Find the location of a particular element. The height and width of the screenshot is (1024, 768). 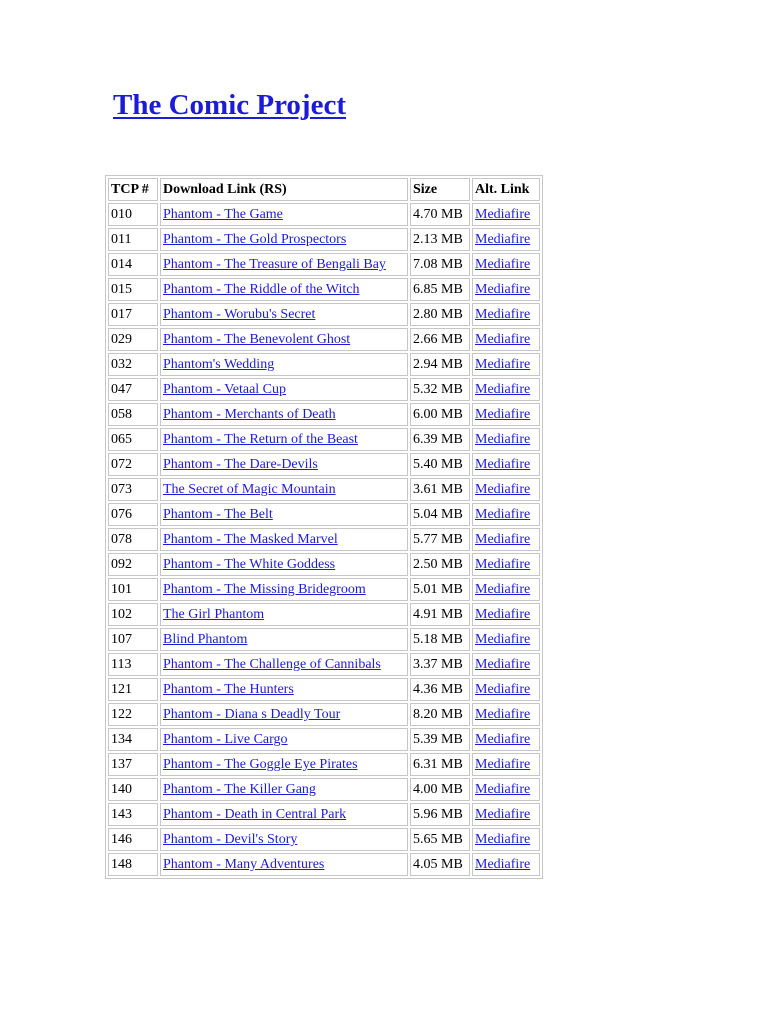

download-link: Phantom - The Treasure of Bengali Bay is located at coordinates (274, 264).